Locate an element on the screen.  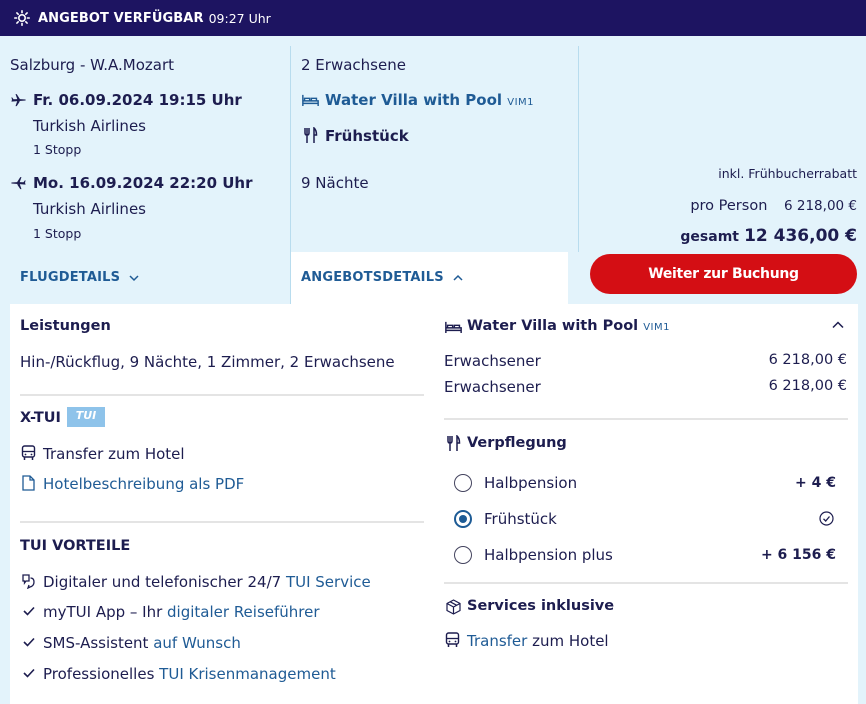
column-divider is located at coordinates (578, 149).